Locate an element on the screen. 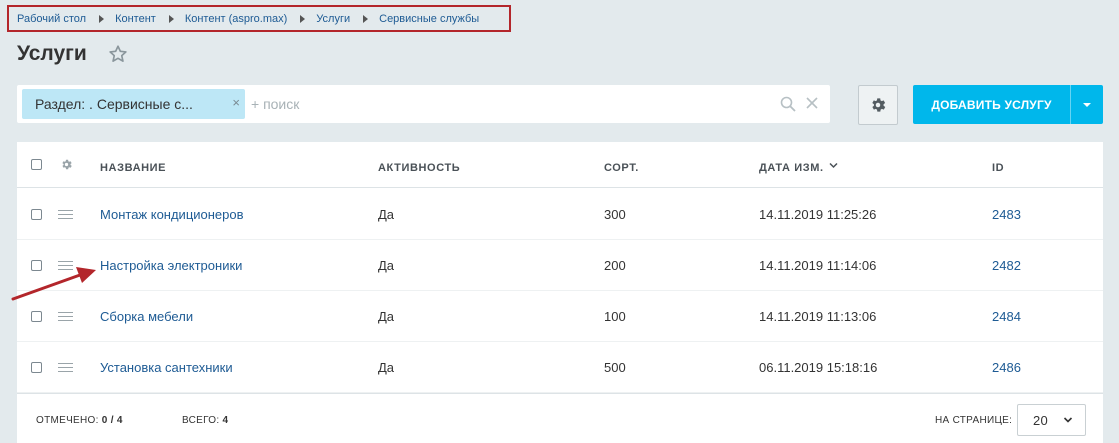  total-count: ВСЕГО: 4 is located at coordinates (205, 420).